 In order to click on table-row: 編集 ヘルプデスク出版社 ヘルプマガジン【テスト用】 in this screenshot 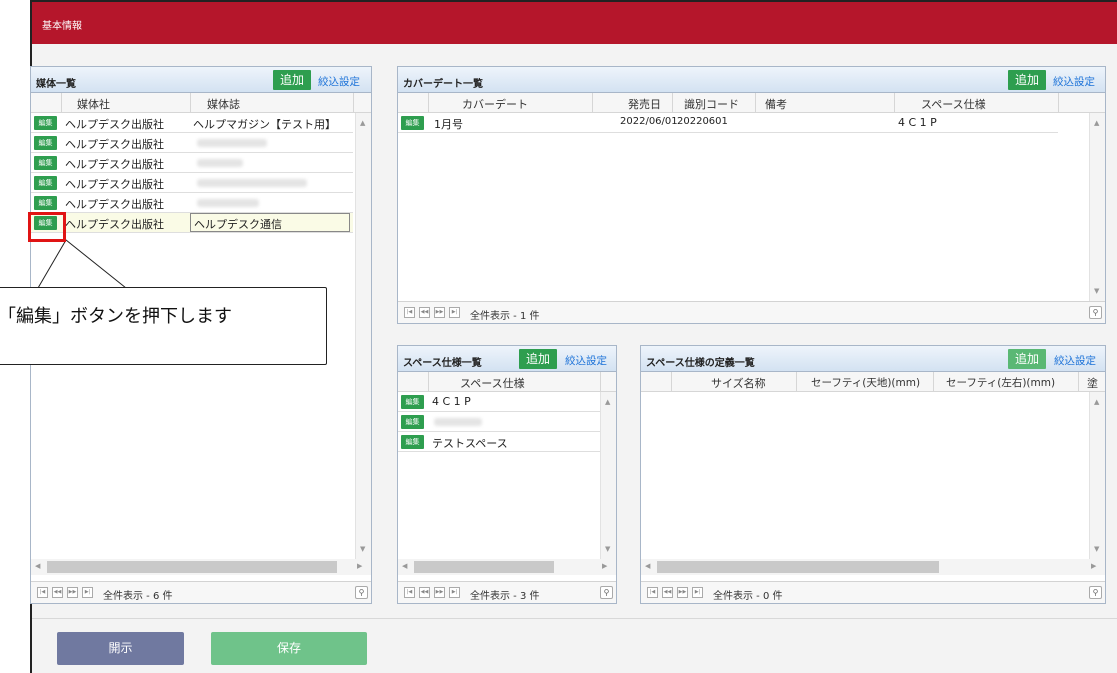, I will do `click(192, 123)`.